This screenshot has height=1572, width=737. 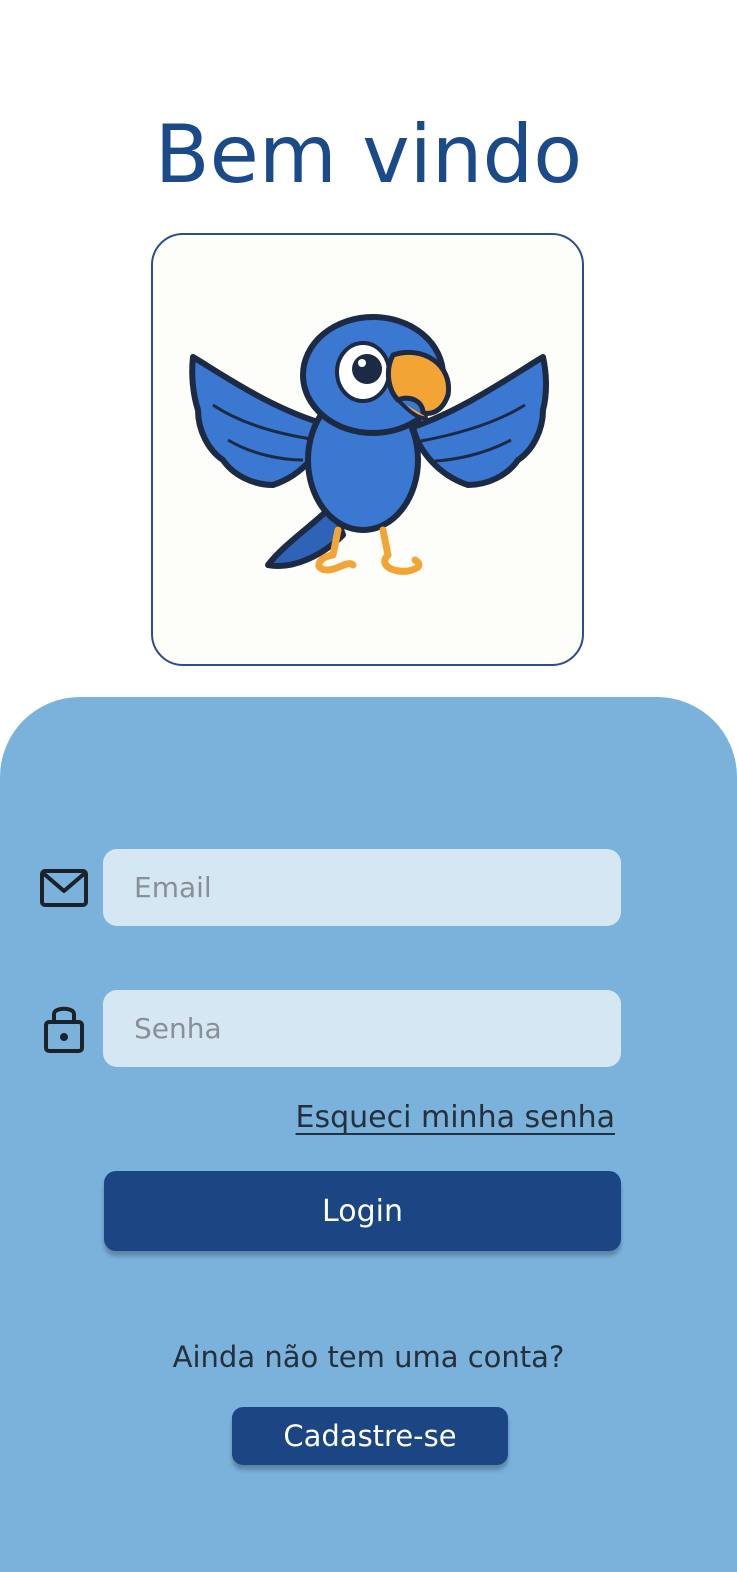 I want to click on page-title: Bem vindo, so click(x=368, y=154).